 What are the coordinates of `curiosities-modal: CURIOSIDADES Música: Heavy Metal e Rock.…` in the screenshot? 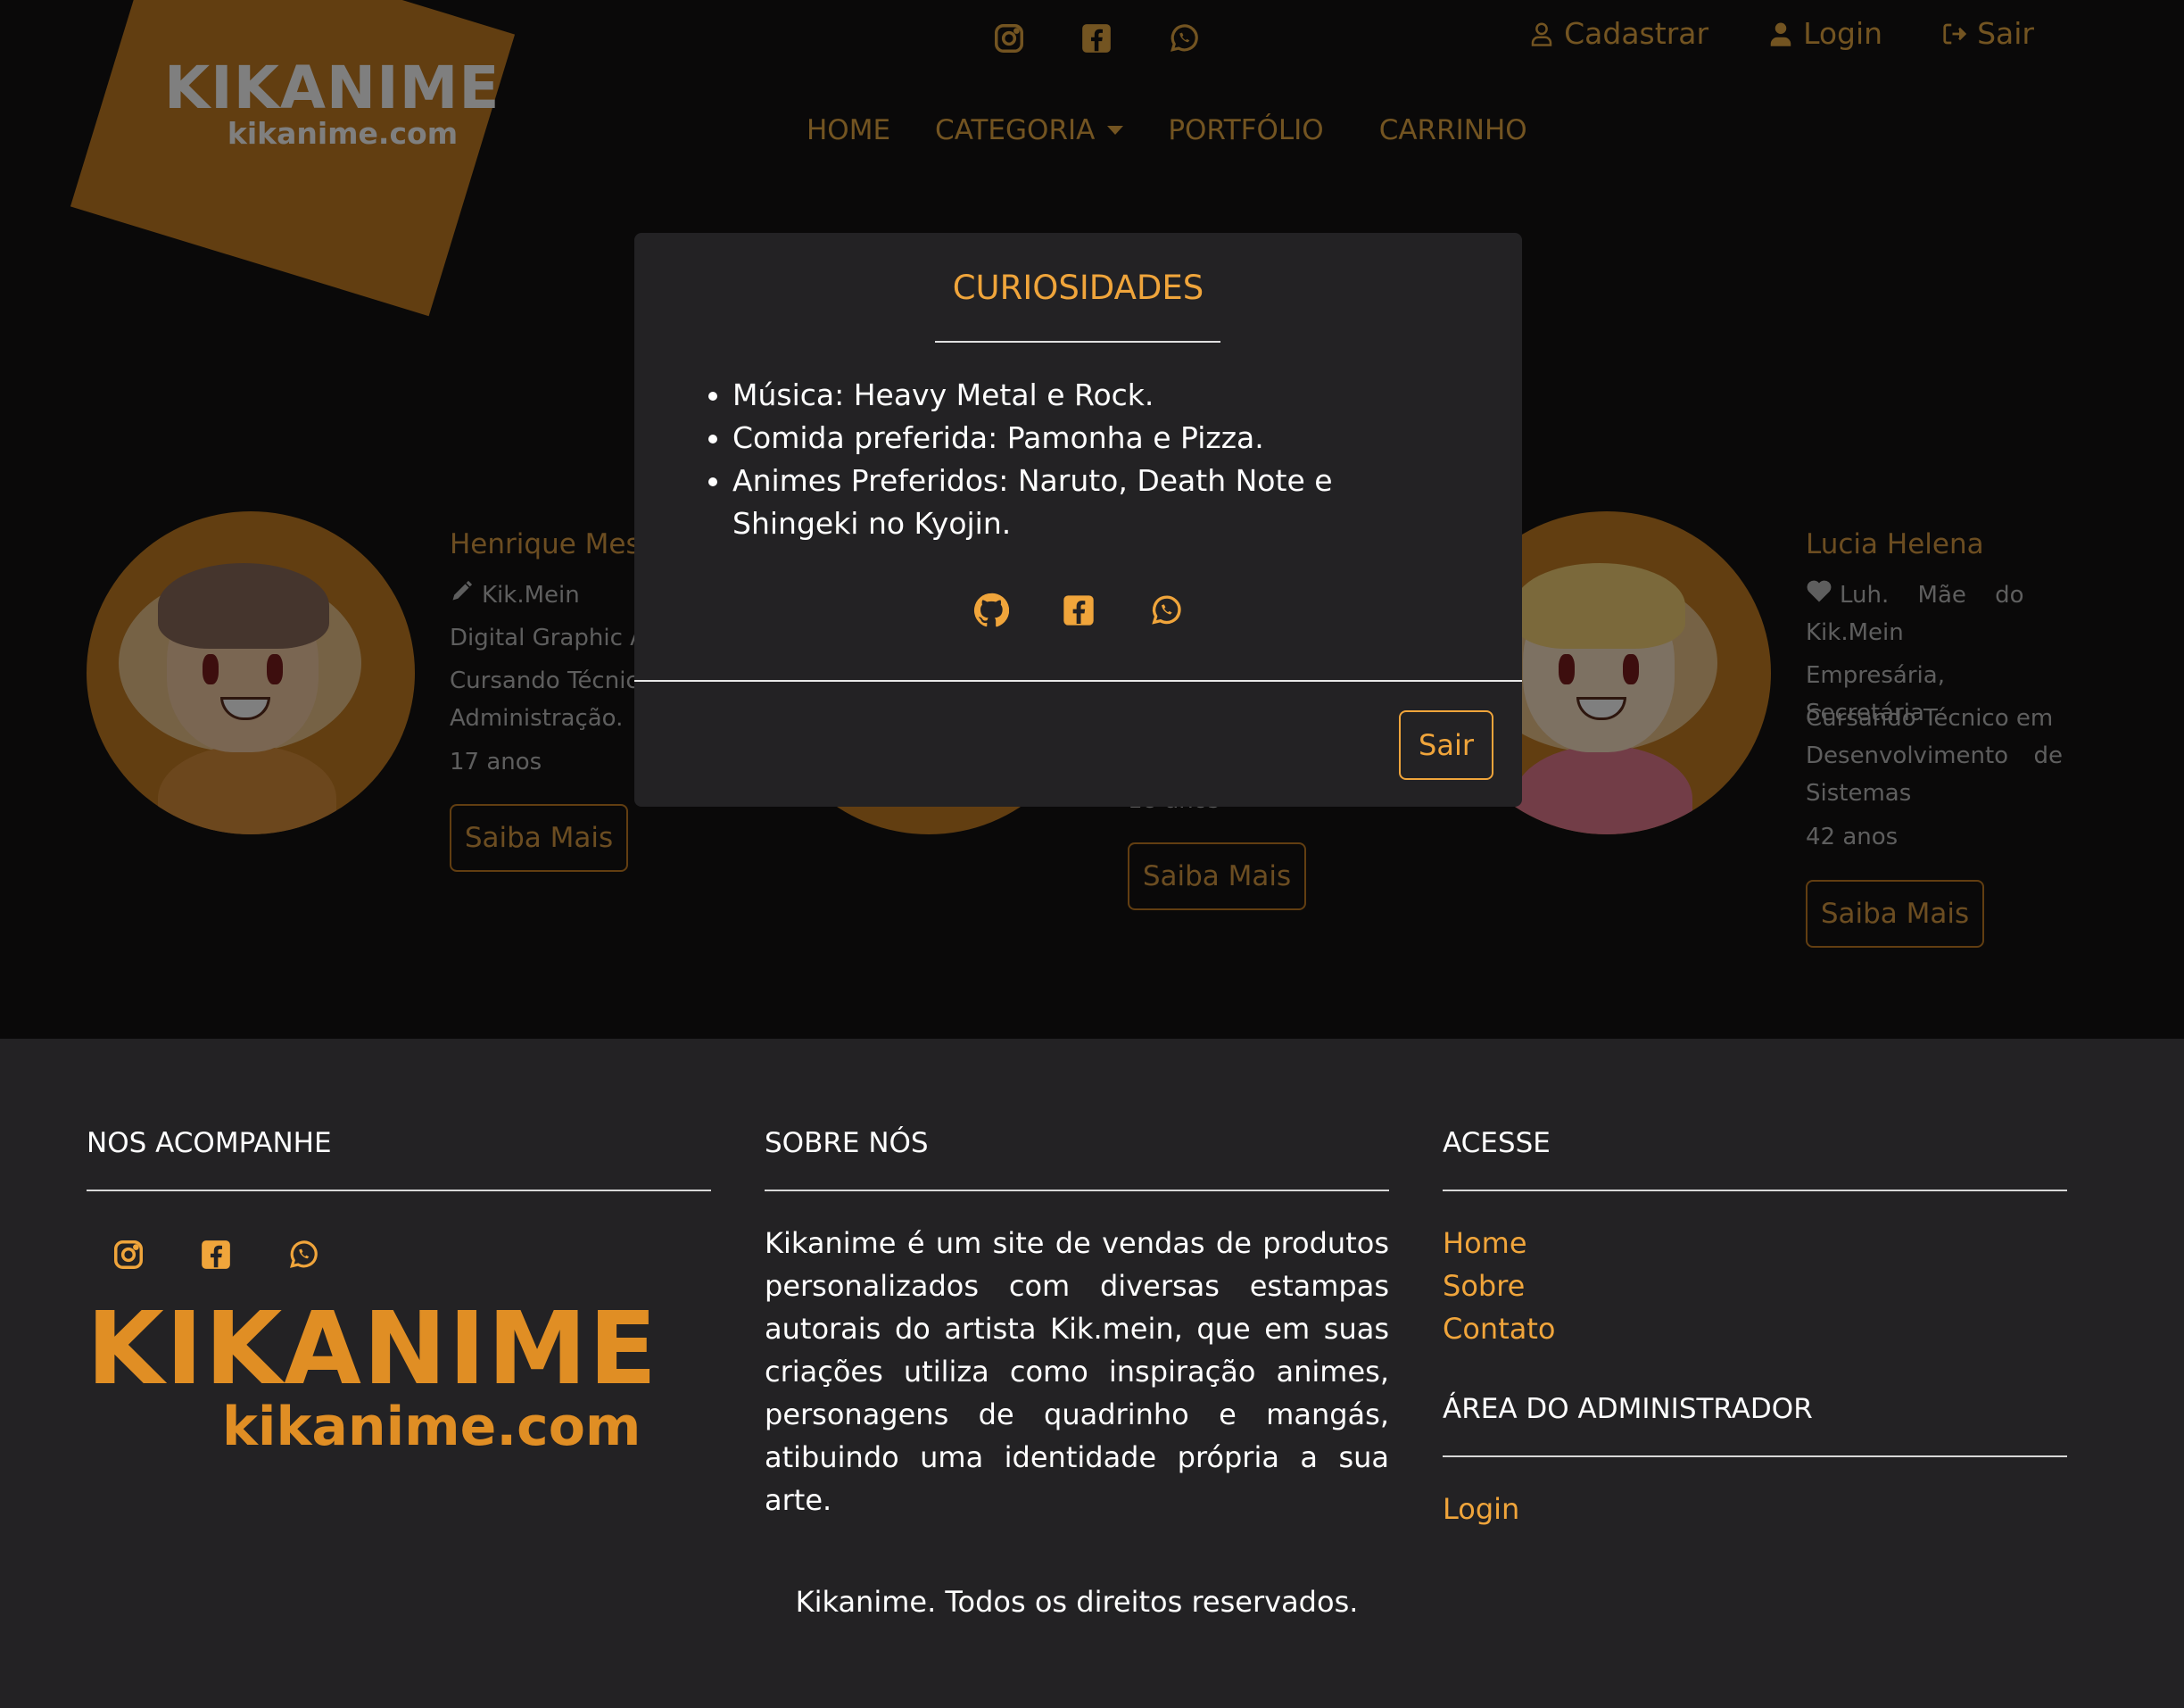 It's located at (1078, 520).